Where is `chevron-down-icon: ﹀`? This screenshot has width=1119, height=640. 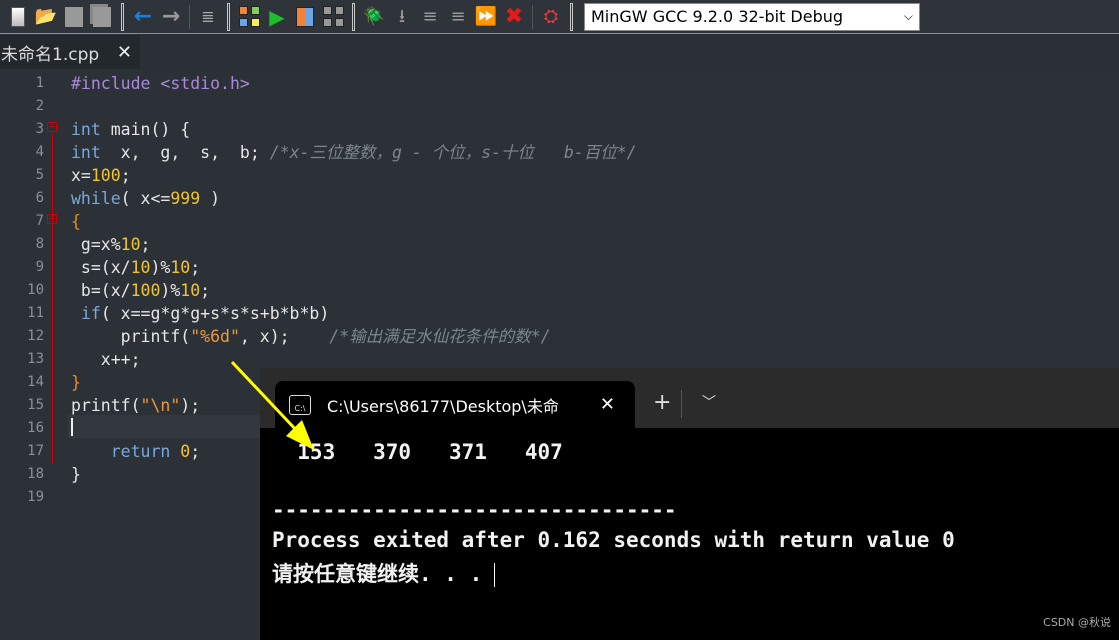
chevron-down-icon: ﹀ is located at coordinates (709, 402).